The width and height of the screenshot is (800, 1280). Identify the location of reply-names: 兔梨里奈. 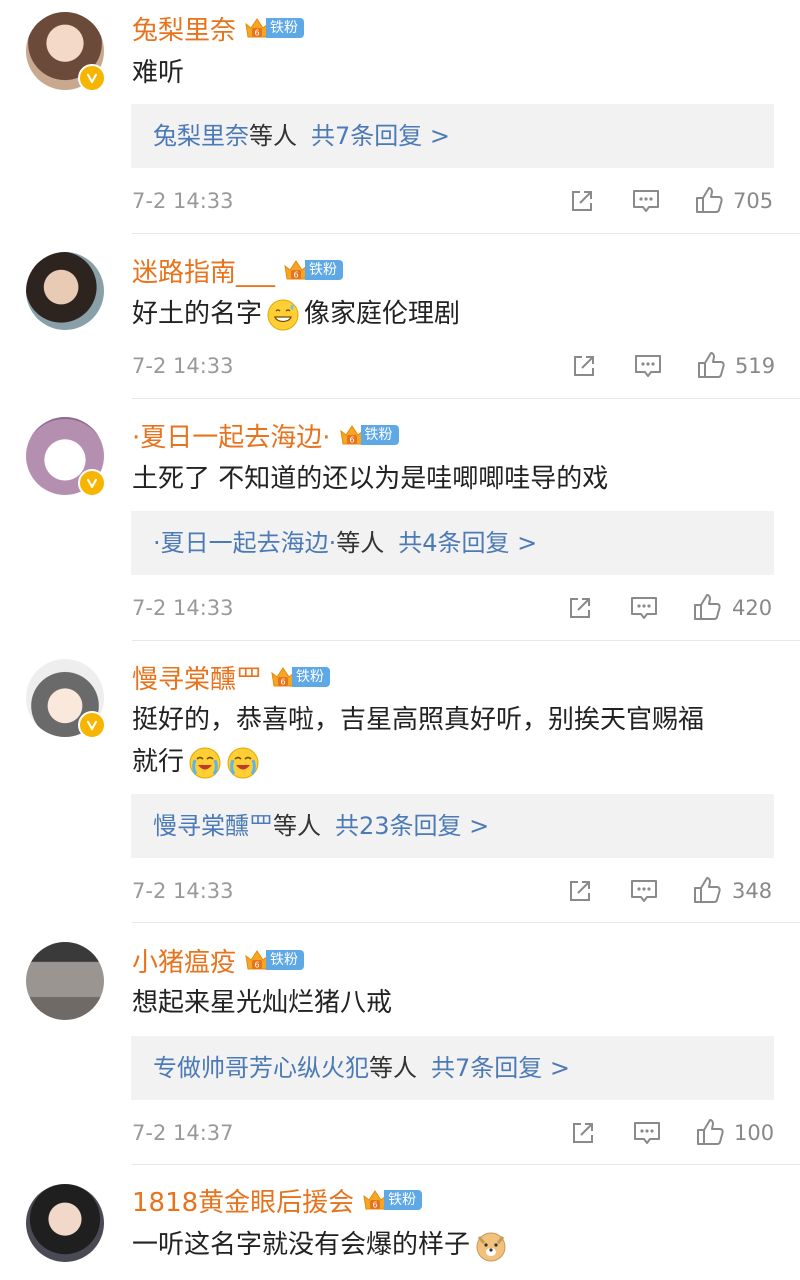
(201, 136).